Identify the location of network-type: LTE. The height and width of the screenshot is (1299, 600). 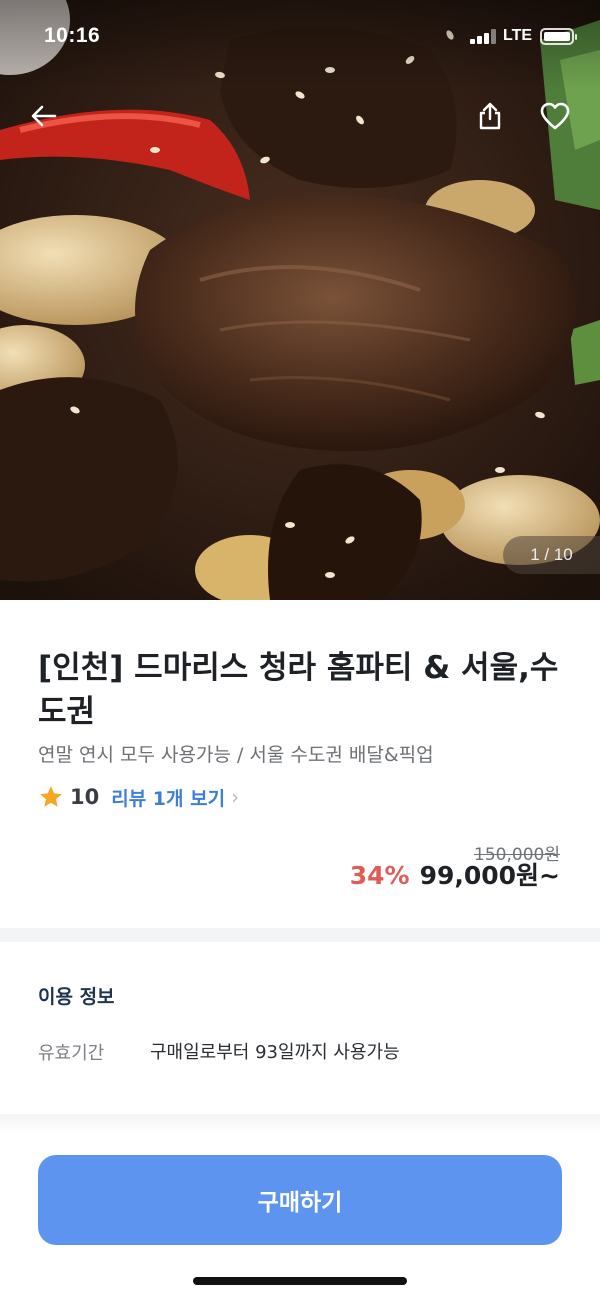
(518, 35).